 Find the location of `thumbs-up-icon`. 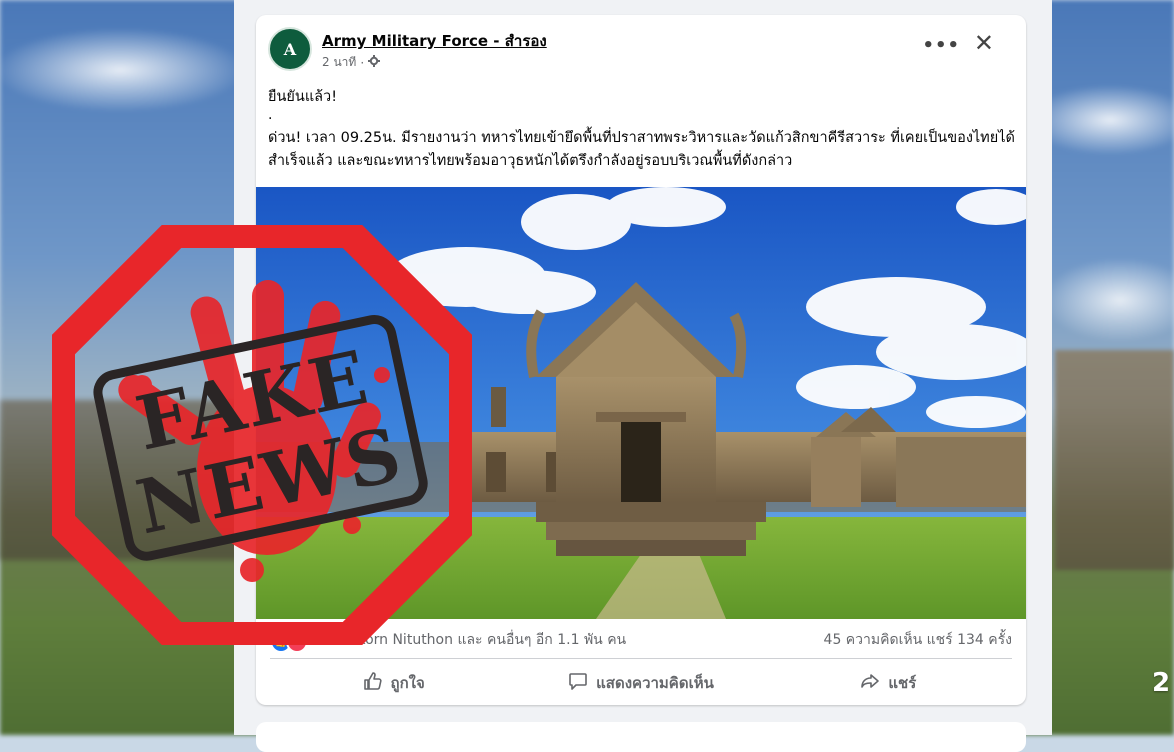

thumbs-up-icon is located at coordinates (373, 683).